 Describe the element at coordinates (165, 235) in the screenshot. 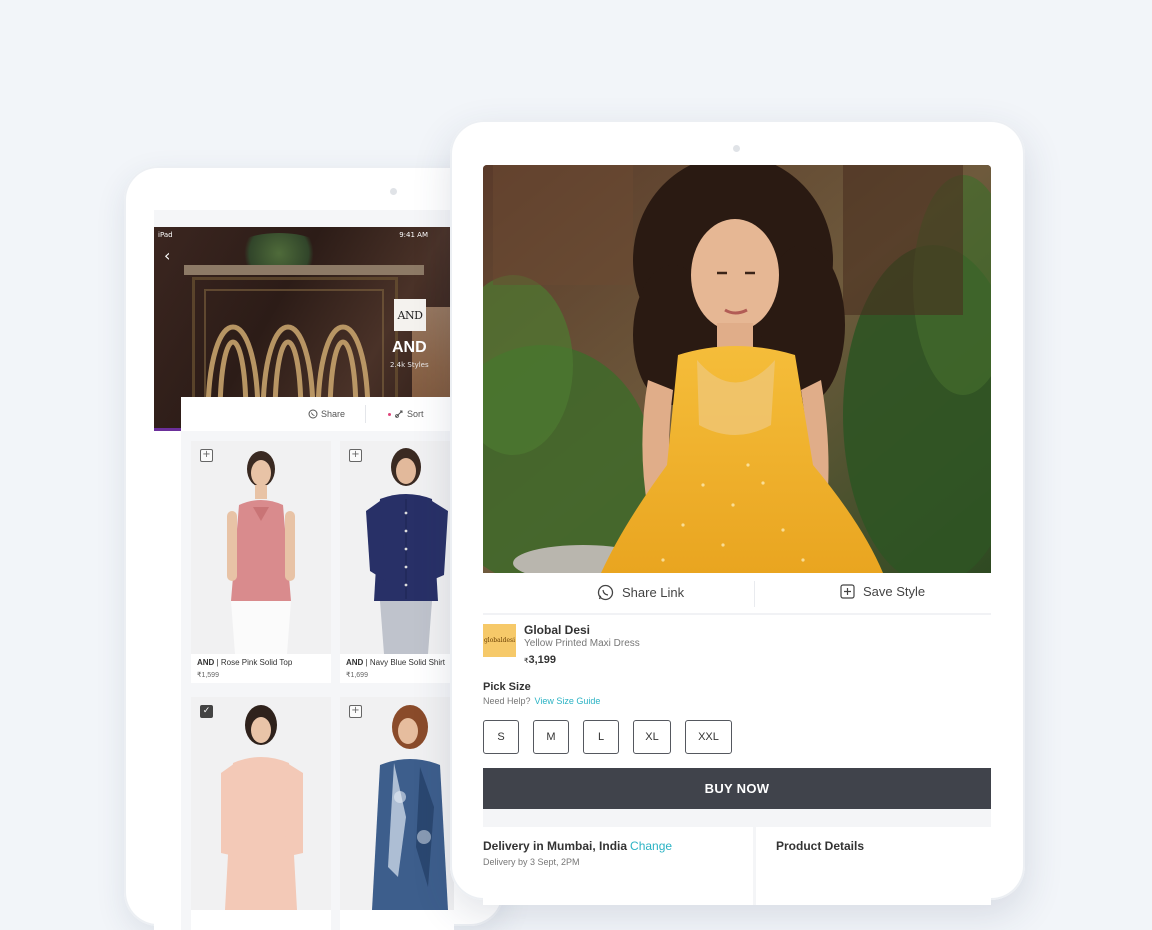

I see `device-label: iPad` at that location.